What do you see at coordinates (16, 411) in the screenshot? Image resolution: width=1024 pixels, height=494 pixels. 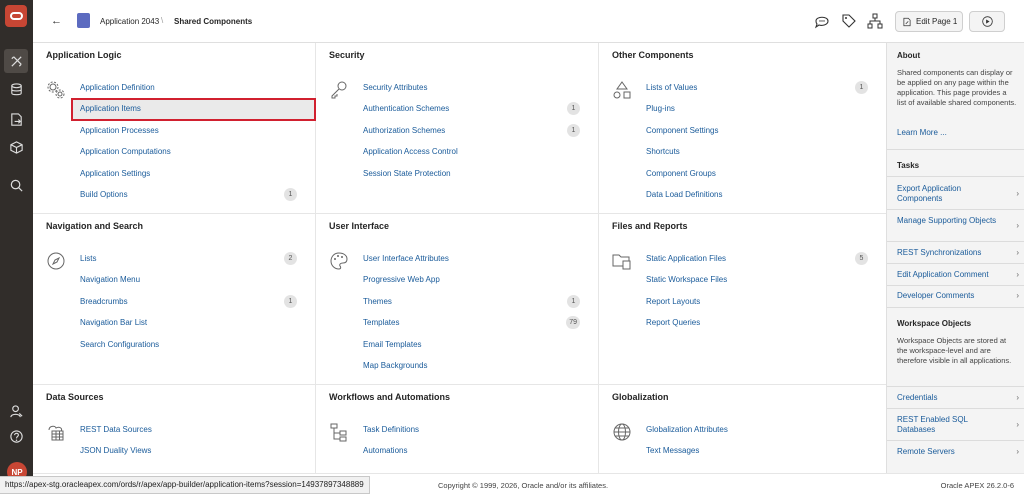 I see `administration-icon` at bounding box center [16, 411].